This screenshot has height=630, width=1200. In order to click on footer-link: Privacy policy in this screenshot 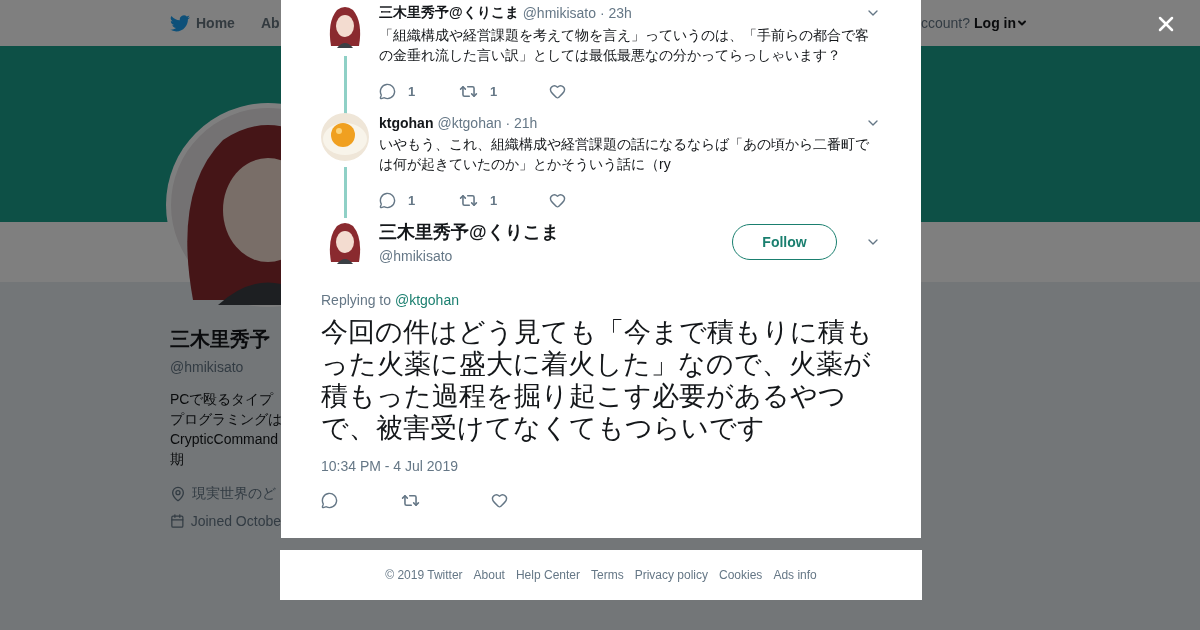, I will do `click(671, 575)`.